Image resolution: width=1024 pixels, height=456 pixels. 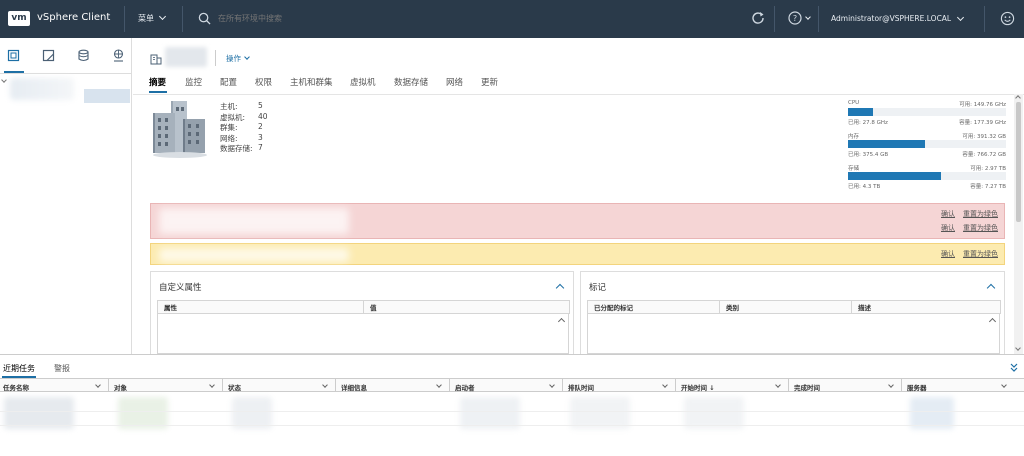 I want to click on datacenter-icon, so click(x=156, y=59).